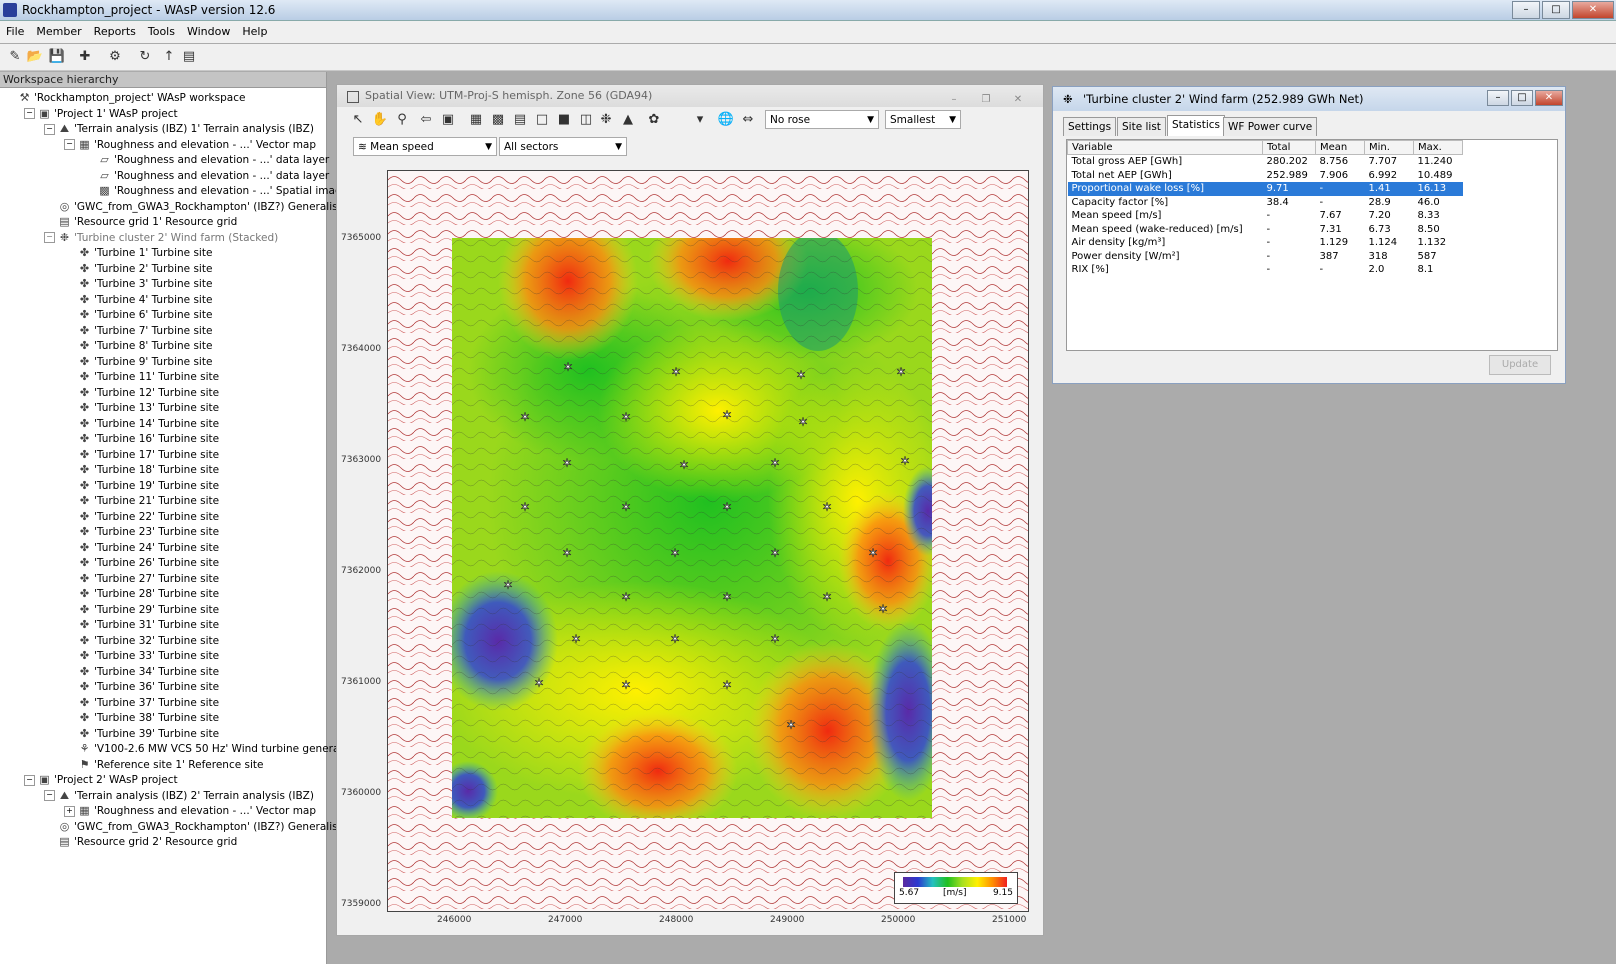 The image size is (1616, 964). Describe the element at coordinates (141, 501) in the screenshot. I see `tree-item: ✤ 'Turbine 21' Turbine site` at that location.